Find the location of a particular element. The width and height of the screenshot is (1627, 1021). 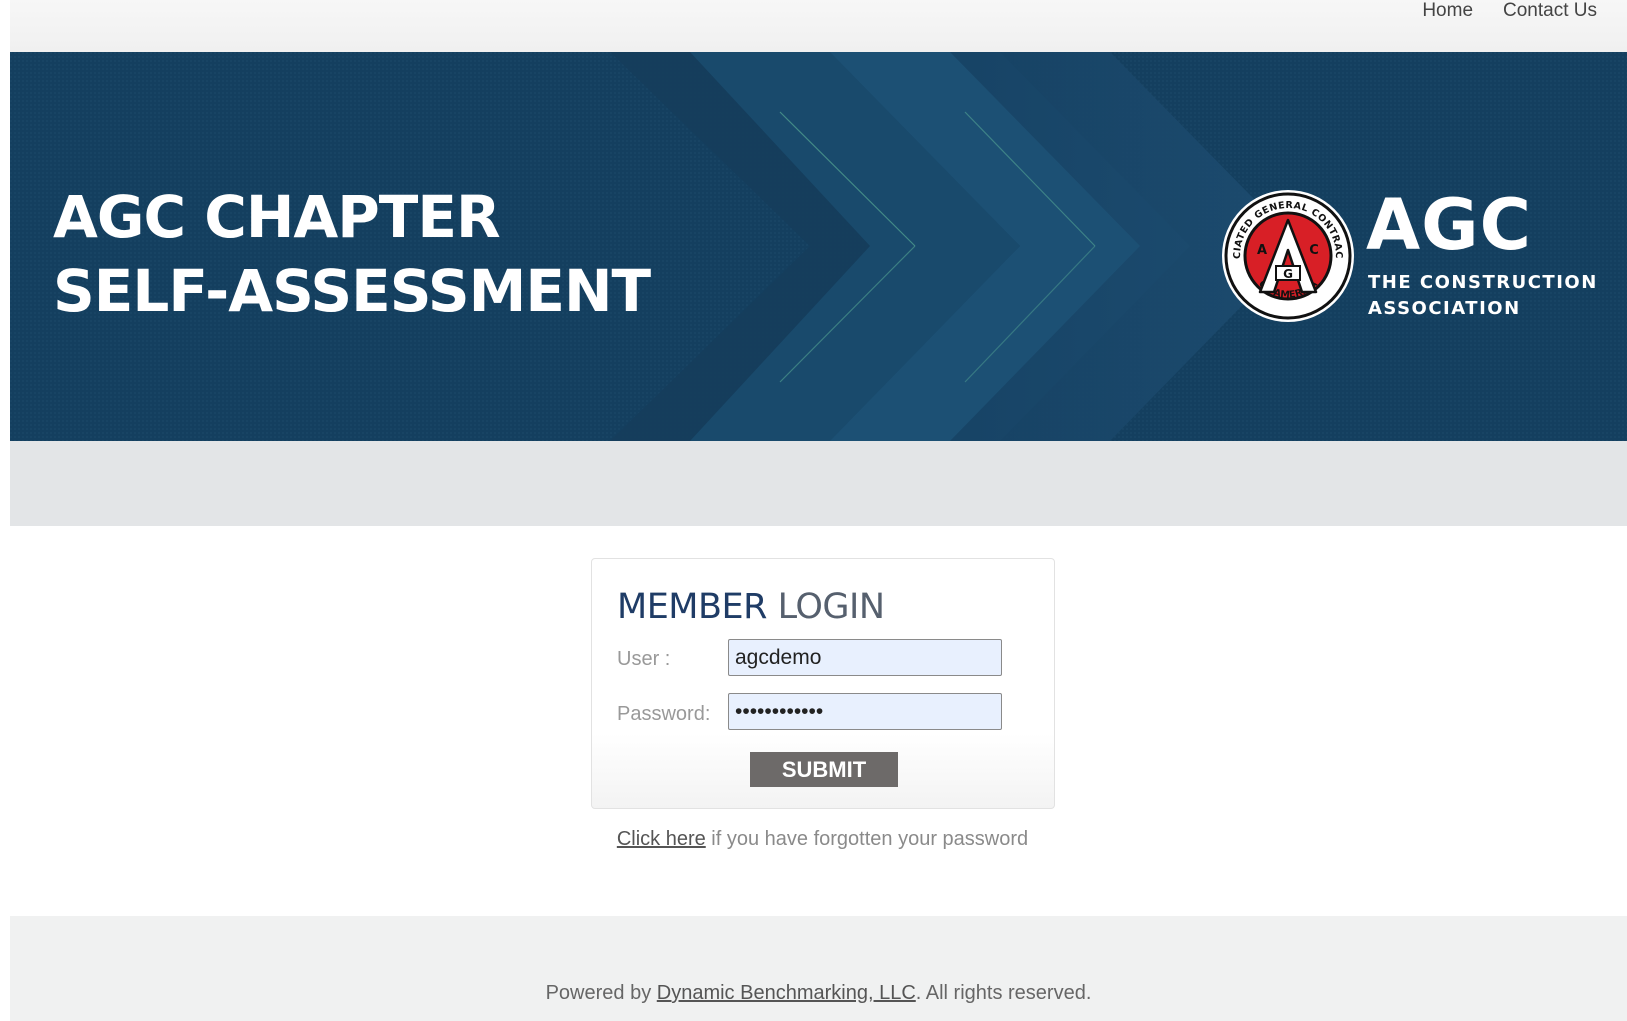

password-label: Password: is located at coordinates (664, 714).